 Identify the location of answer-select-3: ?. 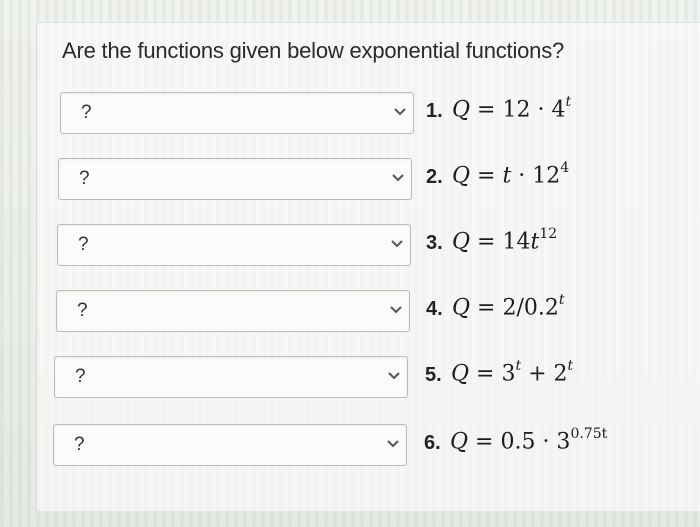
(234, 245).